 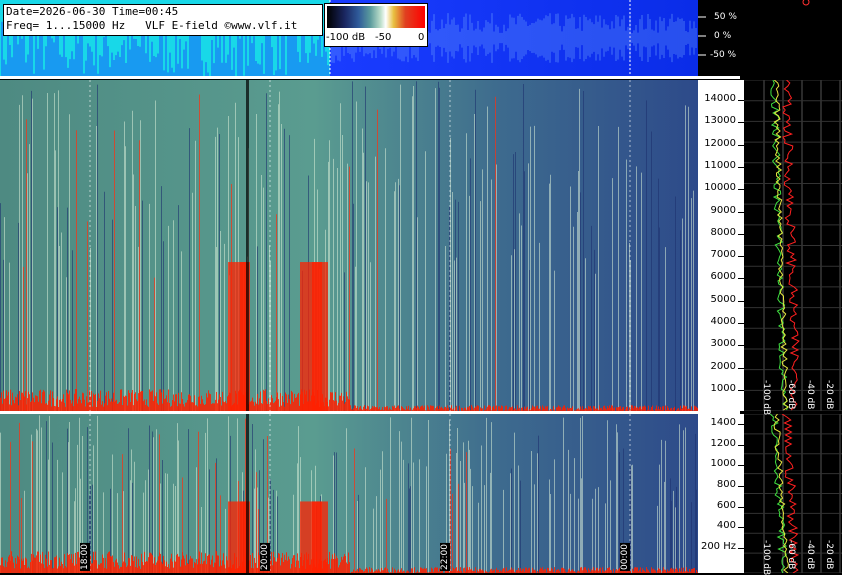 I want to click on axis-top-tick-label: 6000, so click(x=723, y=277).